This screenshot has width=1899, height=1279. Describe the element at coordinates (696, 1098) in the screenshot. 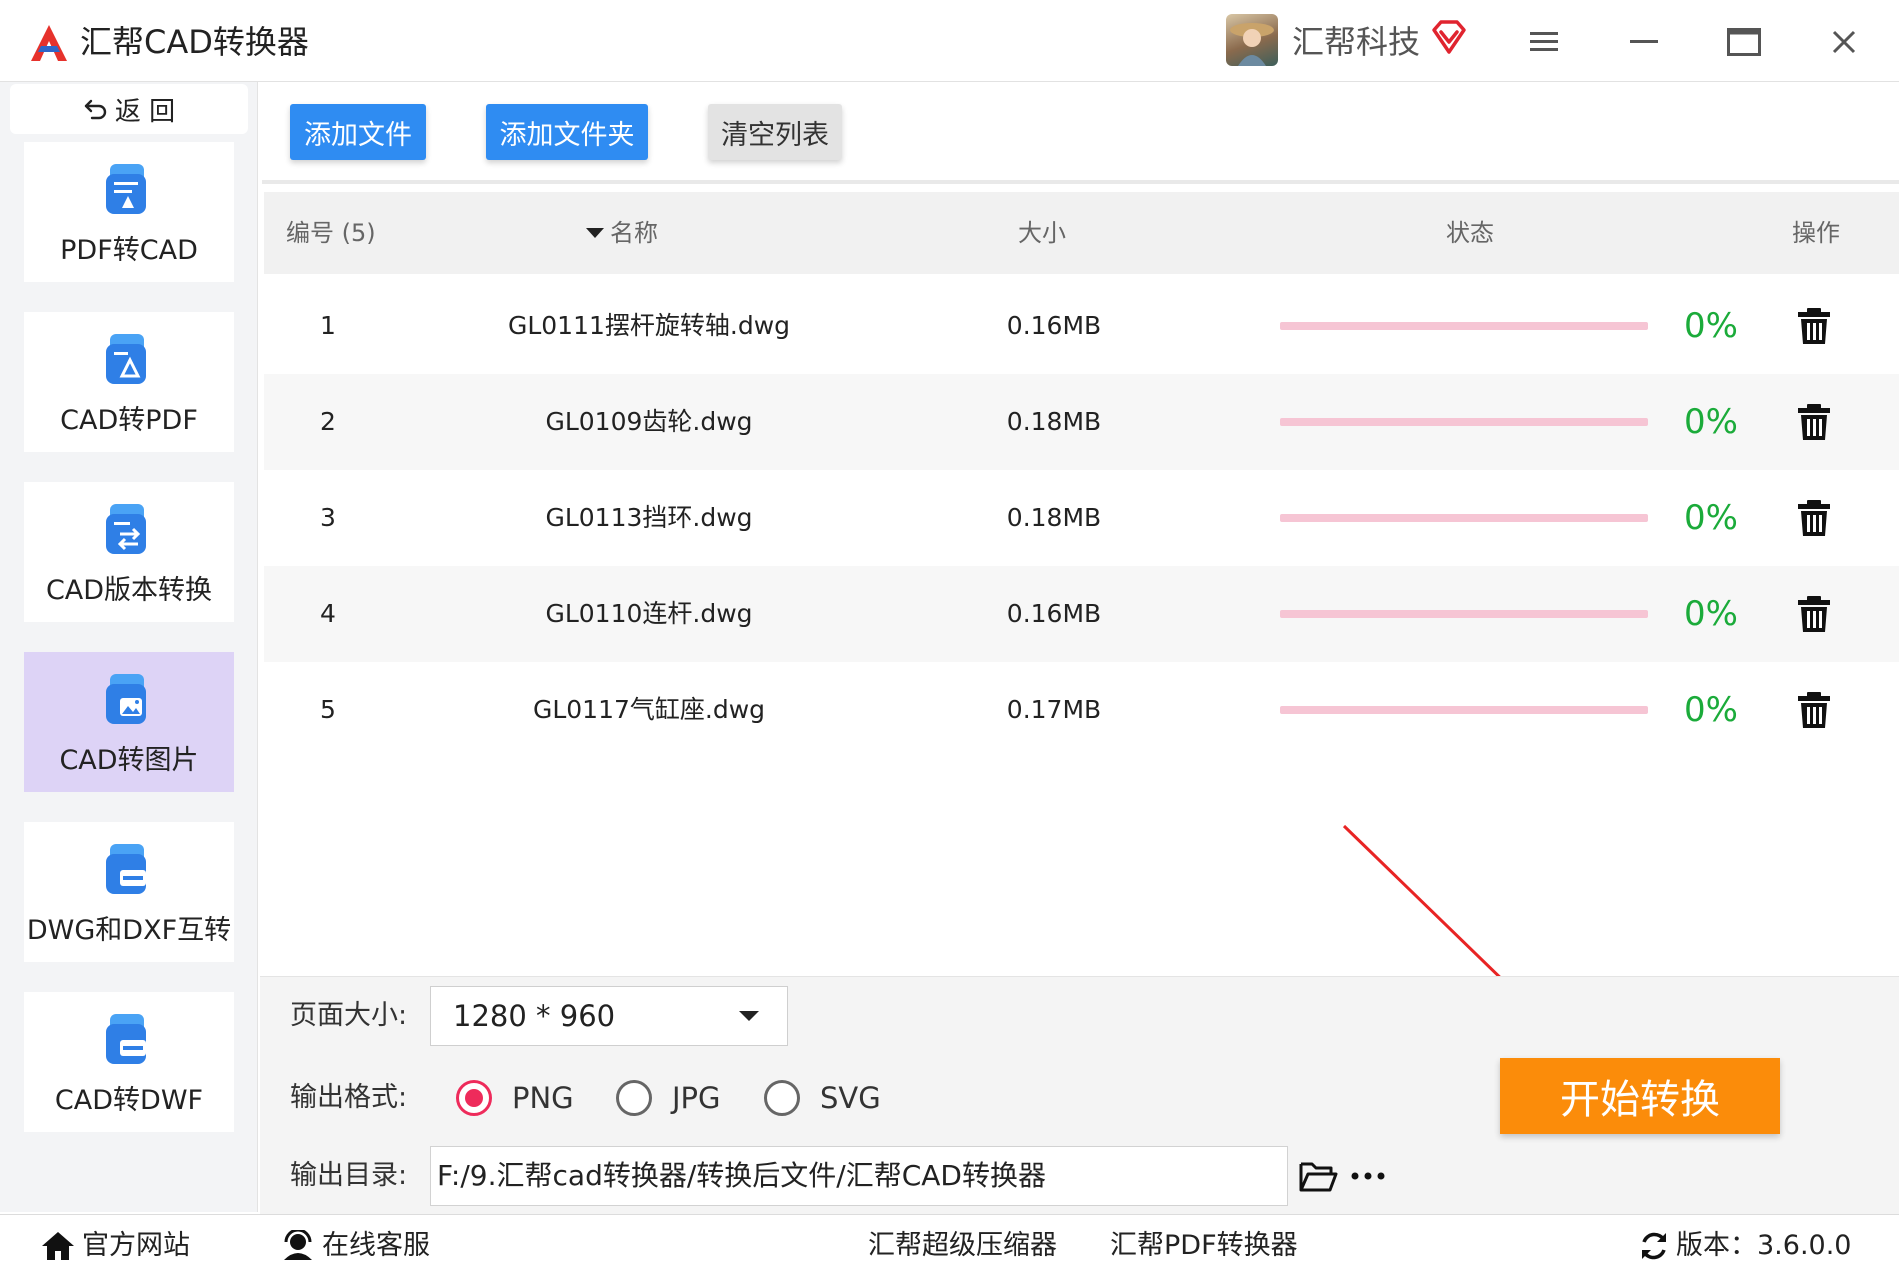

I see `format-option-label: JPG` at that location.